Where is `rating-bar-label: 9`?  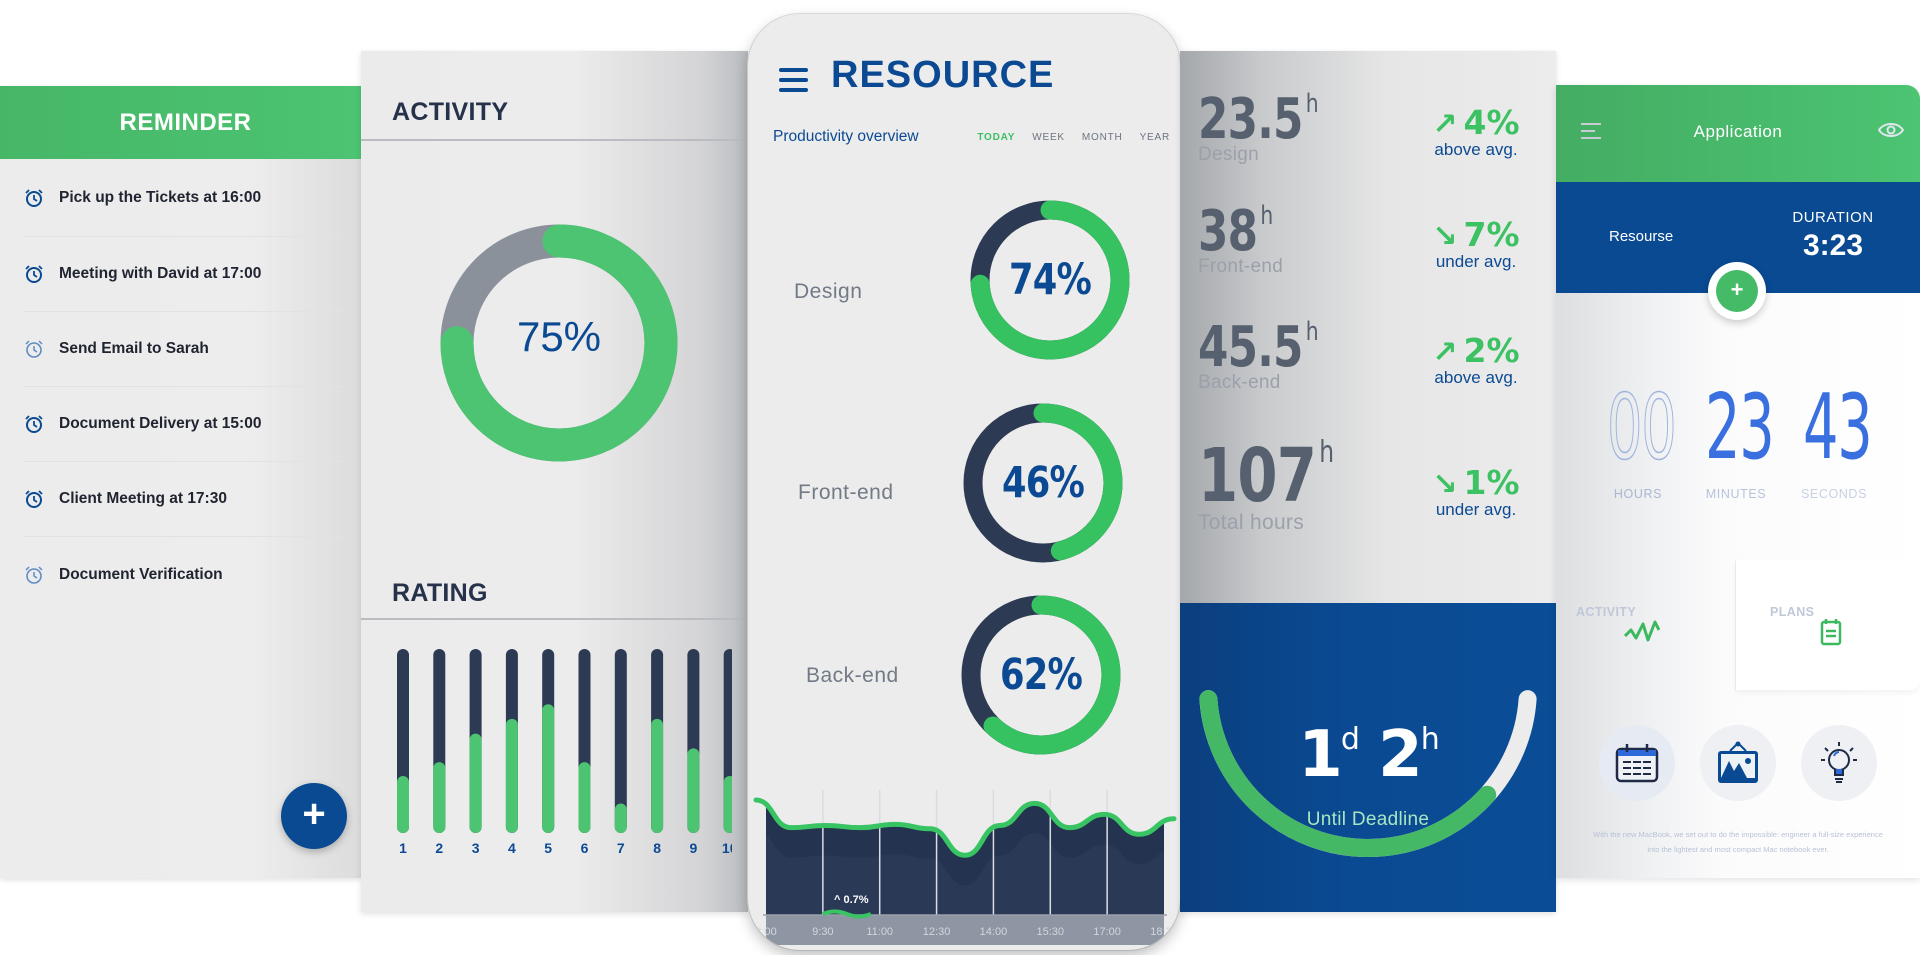 rating-bar-label: 9 is located at coordinates (694, 848).